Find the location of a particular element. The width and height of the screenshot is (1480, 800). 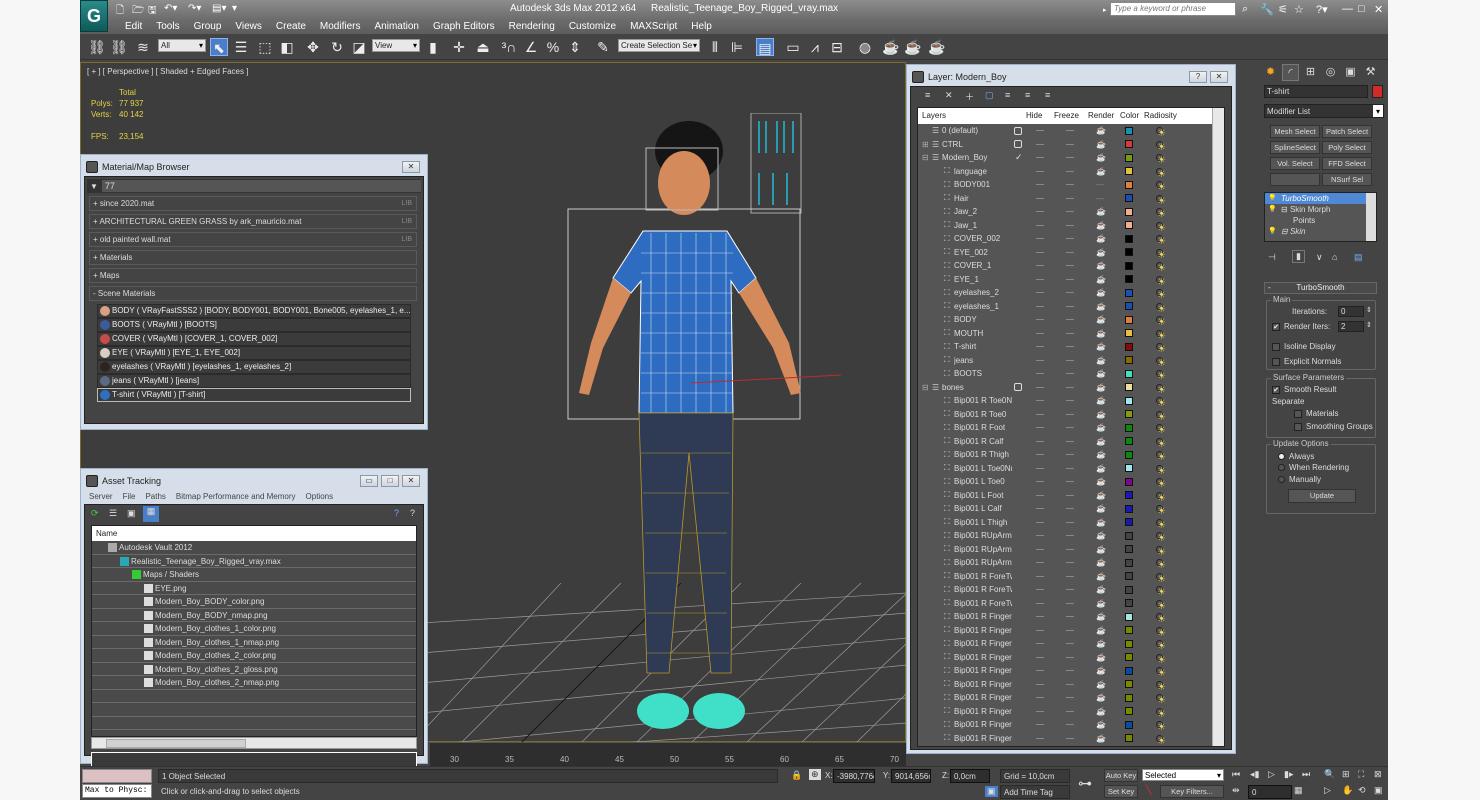

scene-material-item: COVER ( VRayMtl ) [COVER_1, COVER_002] is located at coordinates (254, 339).